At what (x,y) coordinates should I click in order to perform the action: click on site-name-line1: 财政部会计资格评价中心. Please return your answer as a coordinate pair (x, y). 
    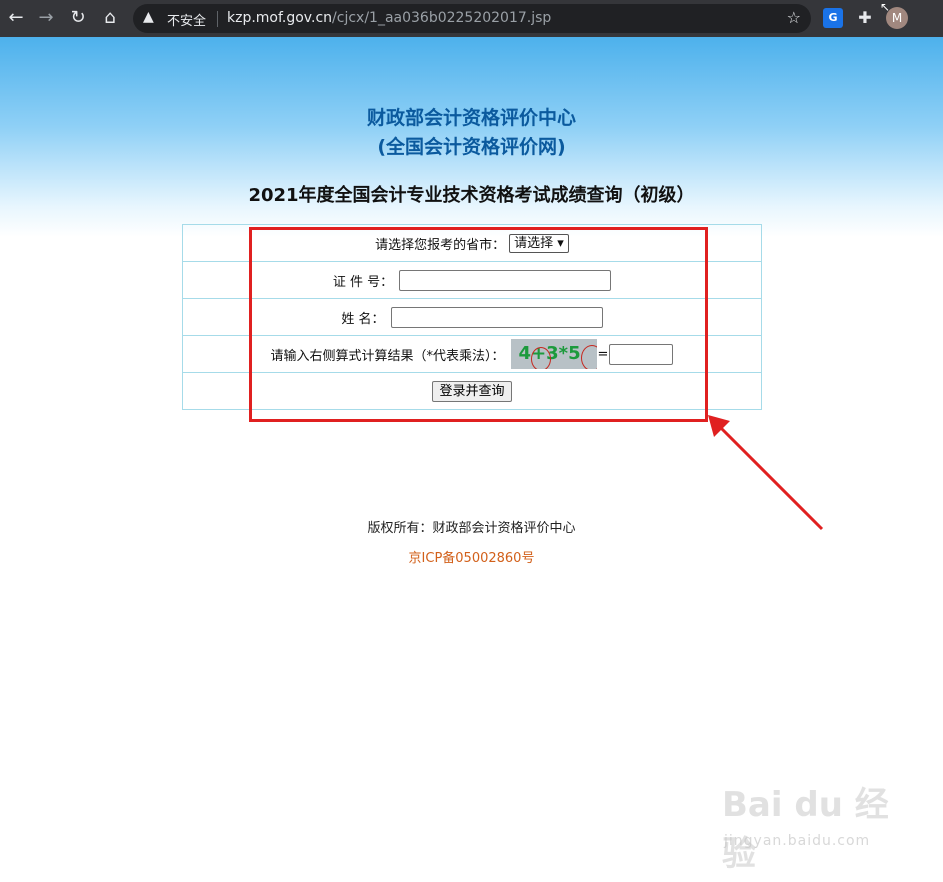
    Looking at the image, I should click on (471, 118).